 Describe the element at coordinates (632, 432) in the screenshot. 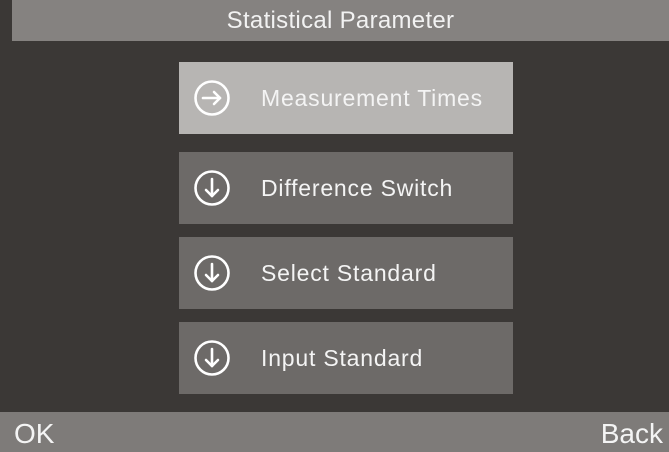

I see `back-button: Back` at that location.